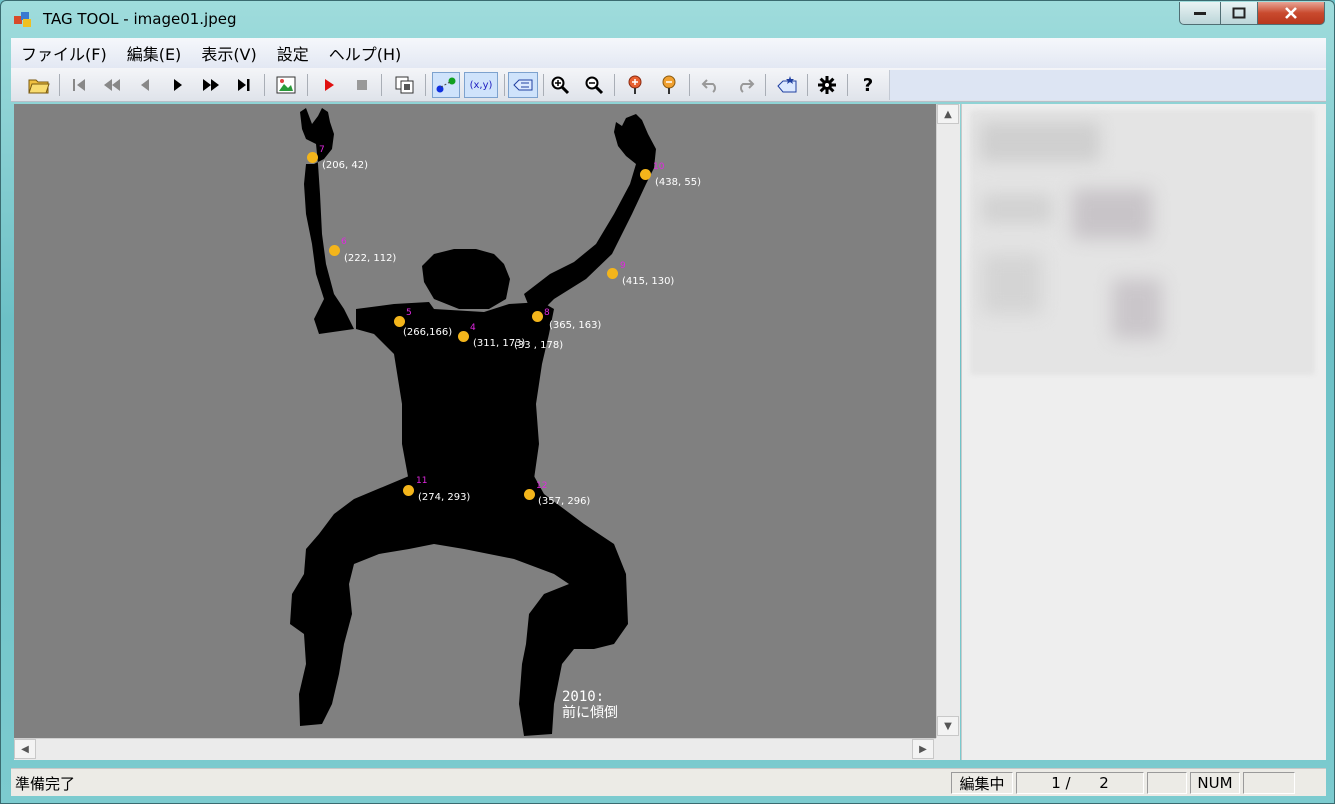 The width and height of the screenshot is (1335, 804). I want to click on keypoint-index: 6, so click(344, 242).